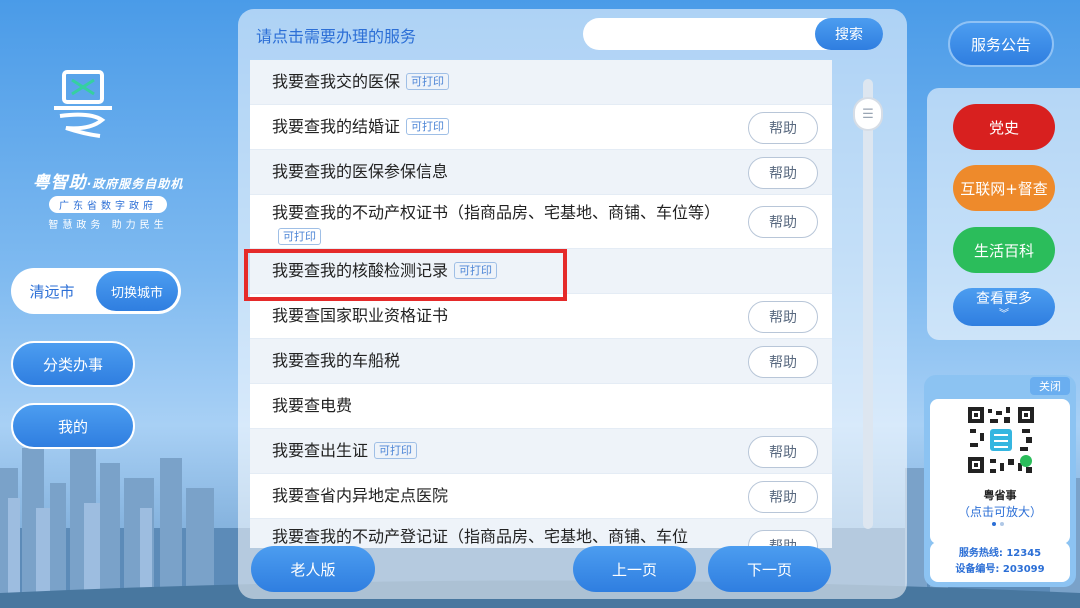  What do you see at coordinates (1004, 127) in the screenshot?
I see `party-history-button: 党史` at bounding box center [1004, 127].